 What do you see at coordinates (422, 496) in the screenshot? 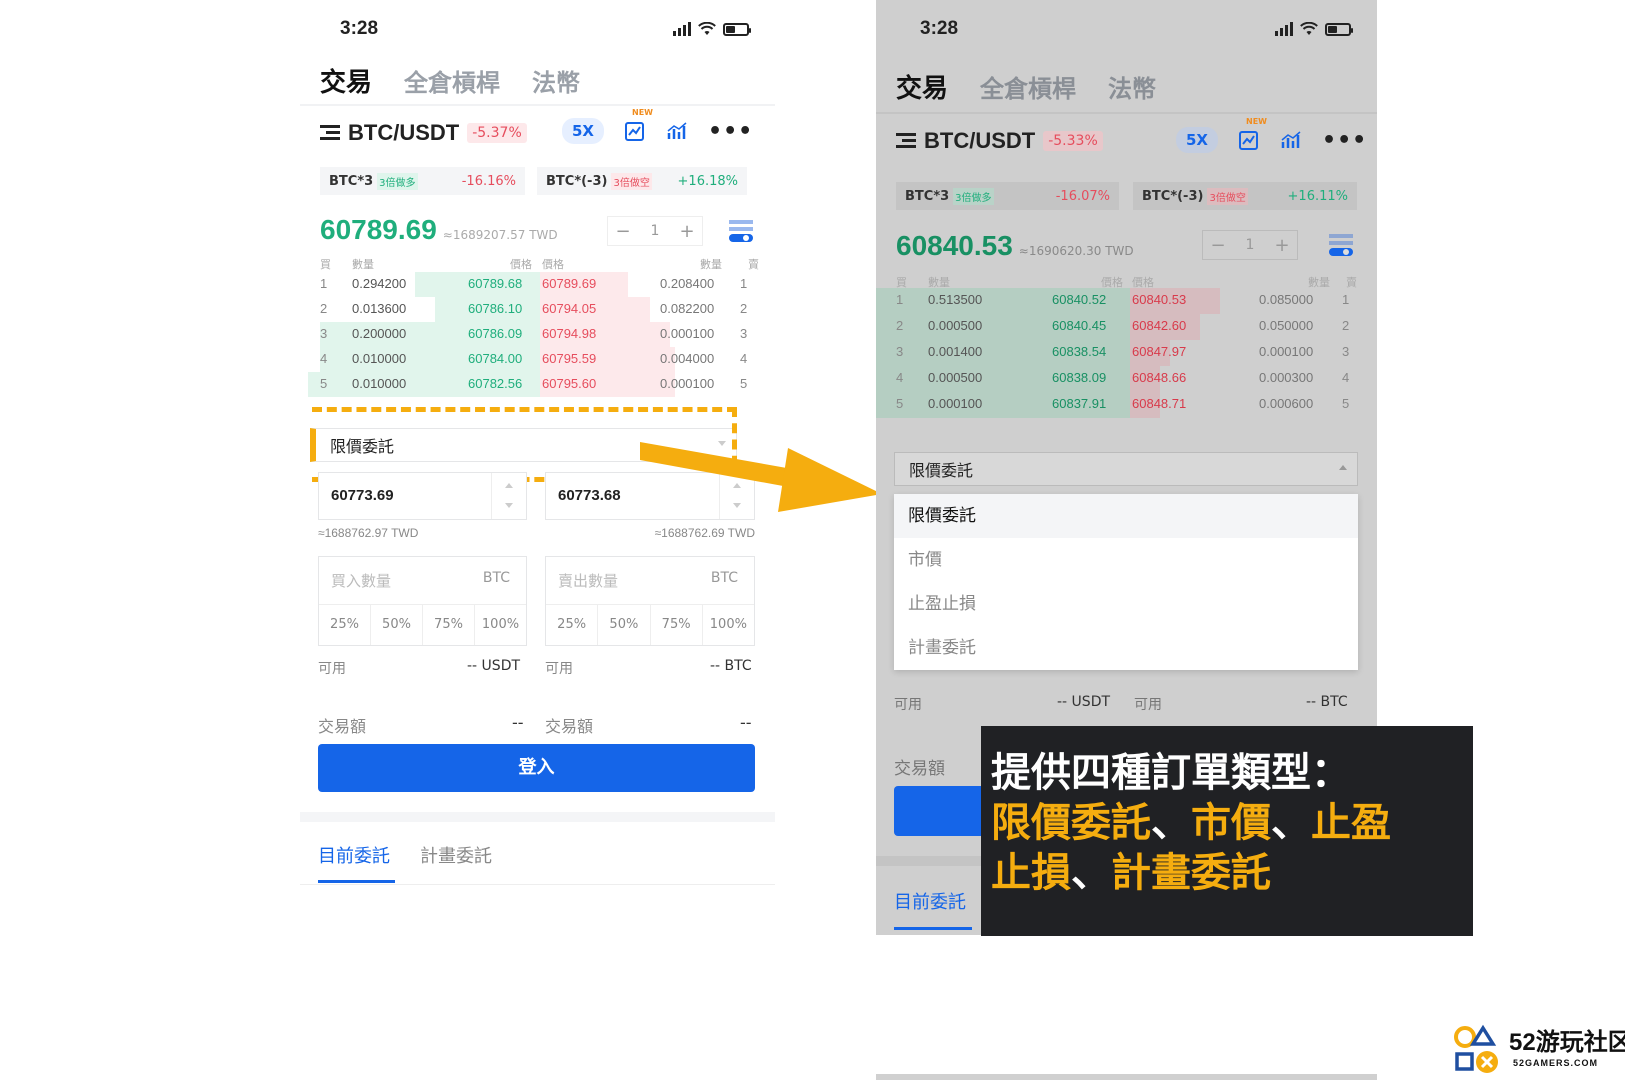
I see `buy-price-input: 60773.69` at bounding box center [422, 496].